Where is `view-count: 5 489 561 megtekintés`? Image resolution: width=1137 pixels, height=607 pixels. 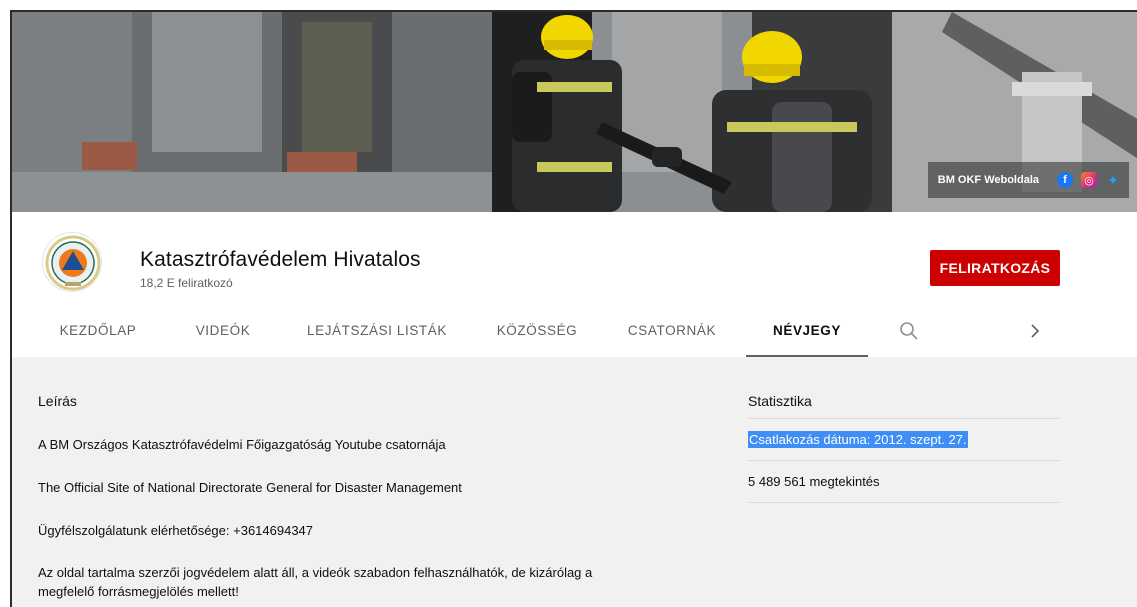 view-count: 5 489 561 megtekintés is located at coordinates (814, 481).